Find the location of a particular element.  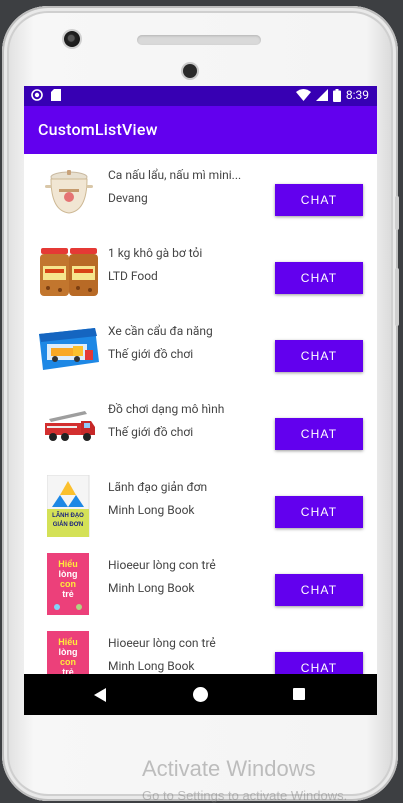

volume-button is located at coordinates (397, 297).